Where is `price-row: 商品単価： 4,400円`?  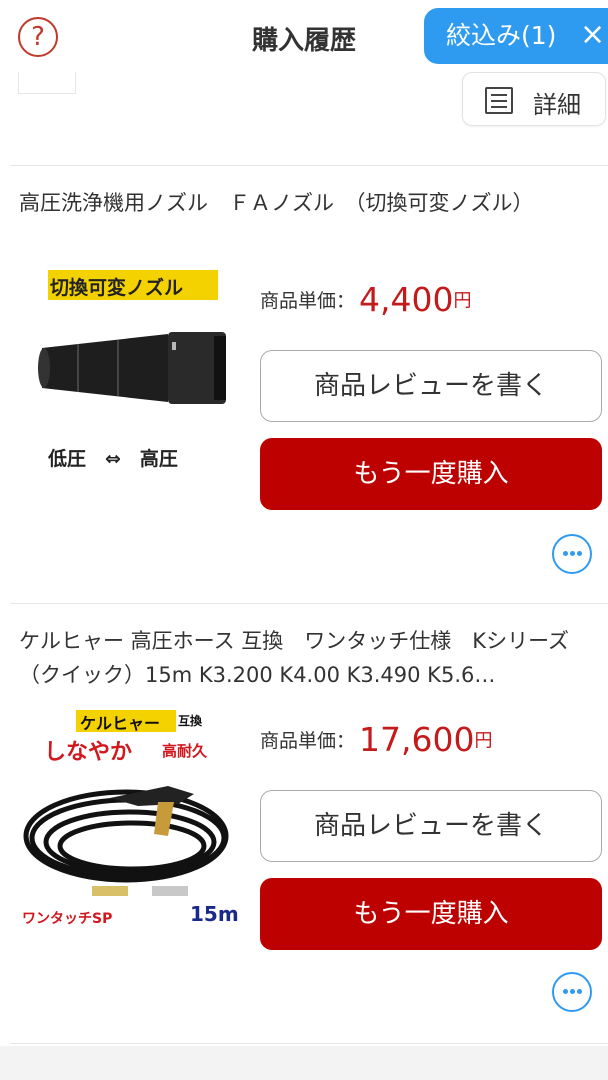
price-row: 商品単価： 4,400円 is located at coordinates (366, 299).